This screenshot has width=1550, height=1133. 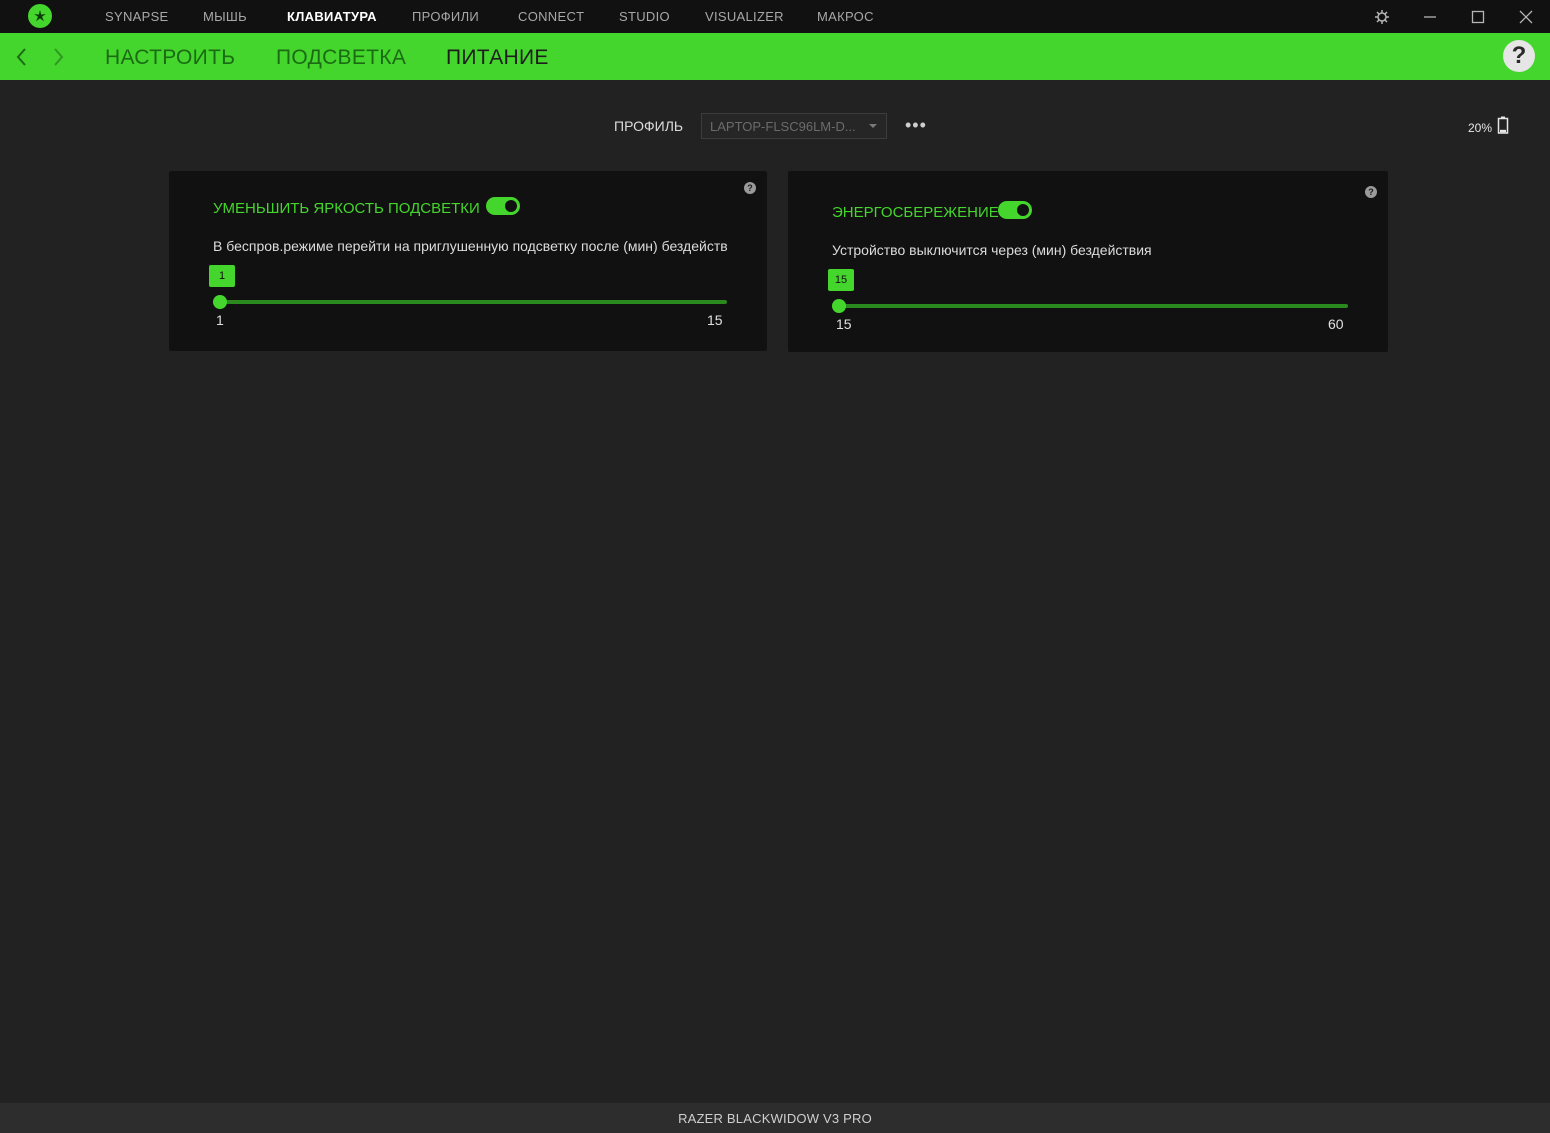 I want to click on nav-keyboard: КЛАВИАТУРА, so click(x=332, y=16).